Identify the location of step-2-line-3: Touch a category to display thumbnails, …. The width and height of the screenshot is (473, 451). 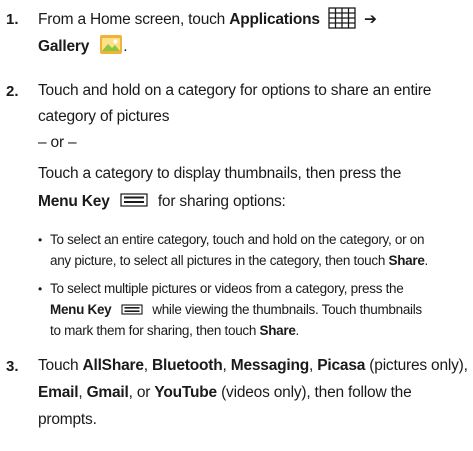
(220, 173).